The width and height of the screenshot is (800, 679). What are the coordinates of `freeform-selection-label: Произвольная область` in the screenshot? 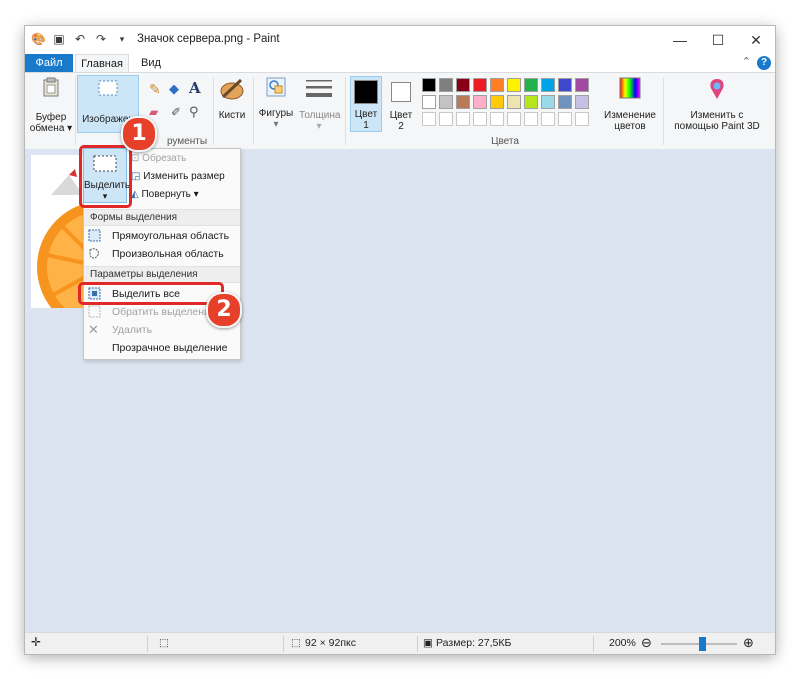 It's located at (168, 254).